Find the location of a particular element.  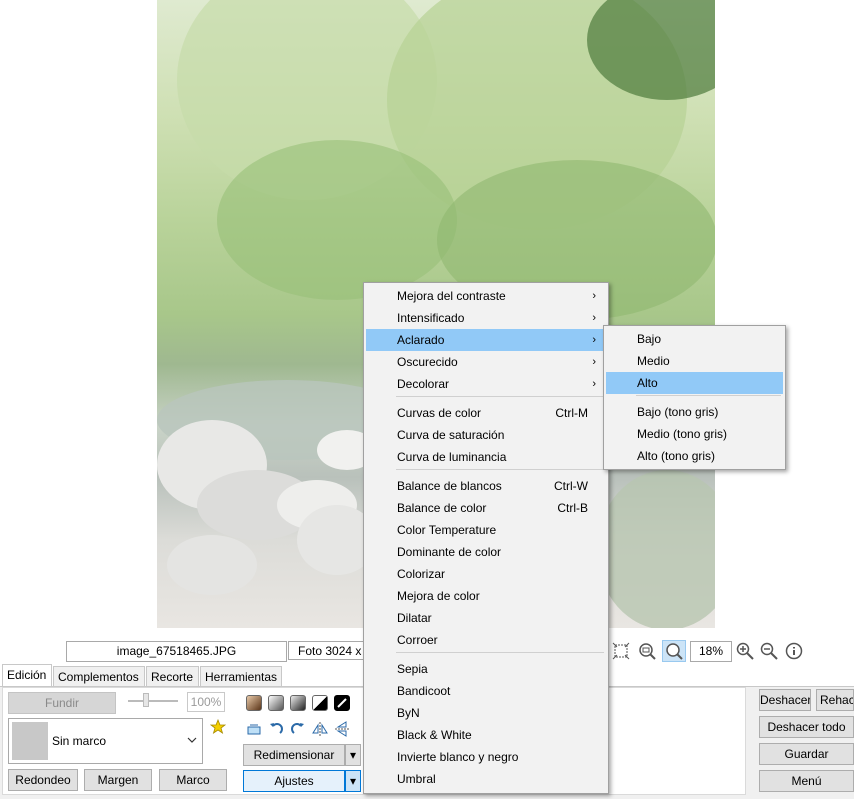

ajustes-button: Ajustes is located at coordinates (294, 781).